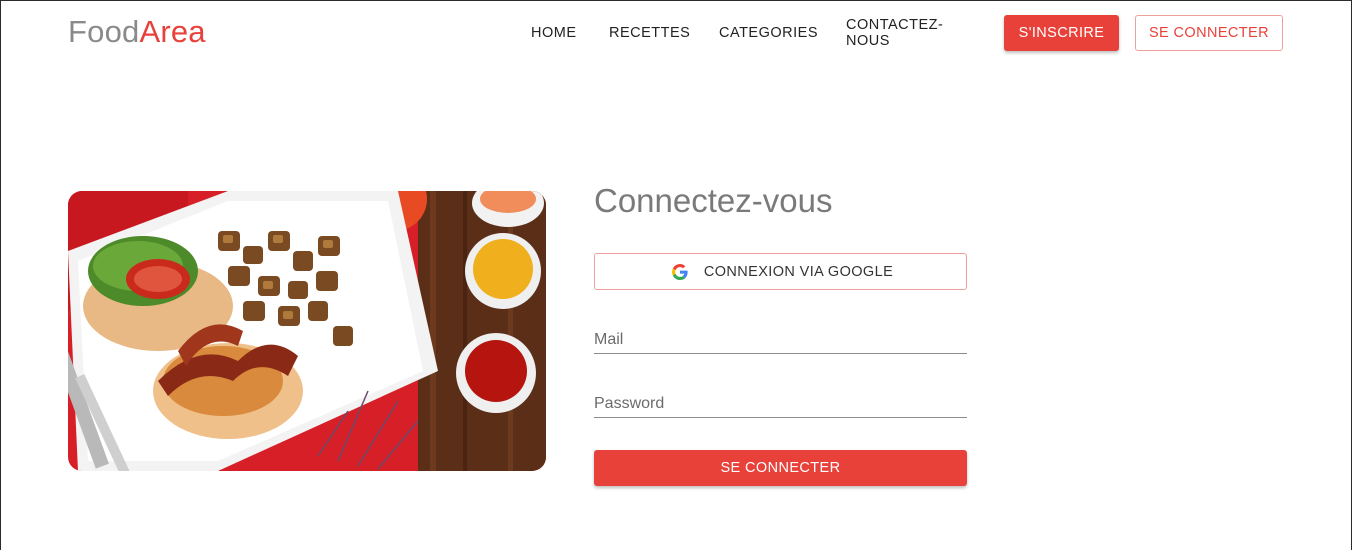 This screenshot has height=550, width=1352. I want to click on nav-categories: CATEGORIES, so click(768, 33).